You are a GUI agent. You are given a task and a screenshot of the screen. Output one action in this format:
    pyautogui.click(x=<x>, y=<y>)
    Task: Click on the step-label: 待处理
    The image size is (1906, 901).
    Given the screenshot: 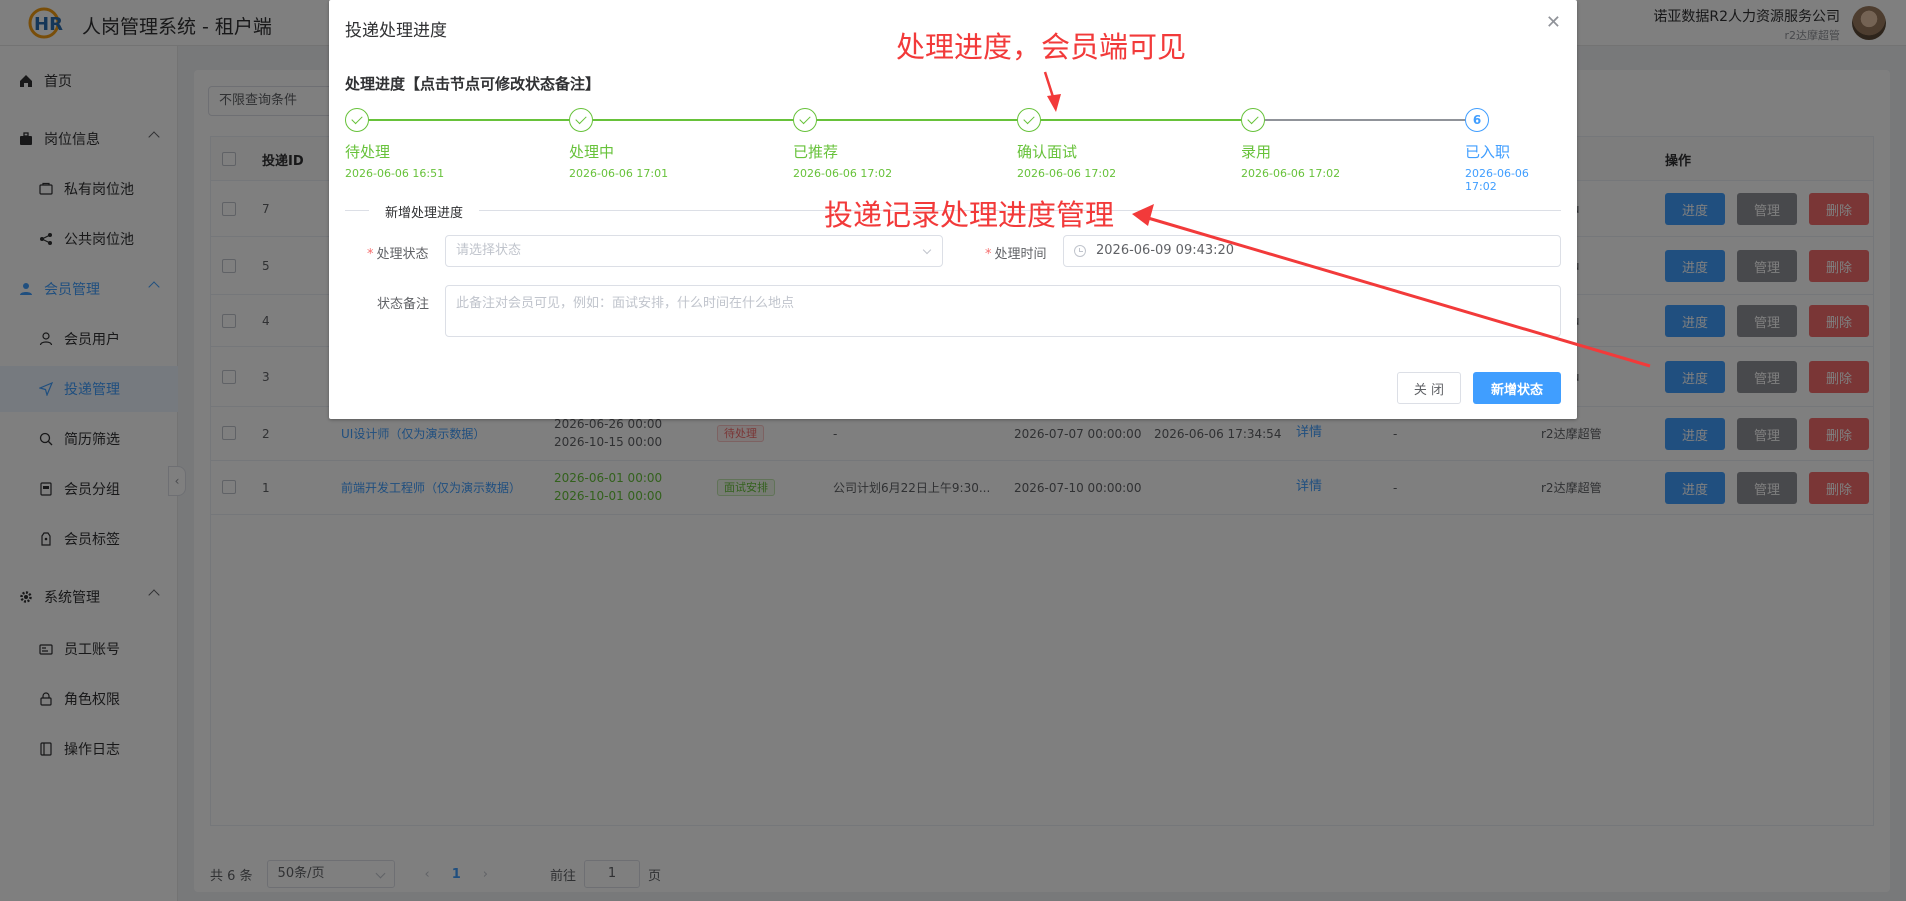 What is the action you would take?
    pyautogui.click(x=367, y=151)
    